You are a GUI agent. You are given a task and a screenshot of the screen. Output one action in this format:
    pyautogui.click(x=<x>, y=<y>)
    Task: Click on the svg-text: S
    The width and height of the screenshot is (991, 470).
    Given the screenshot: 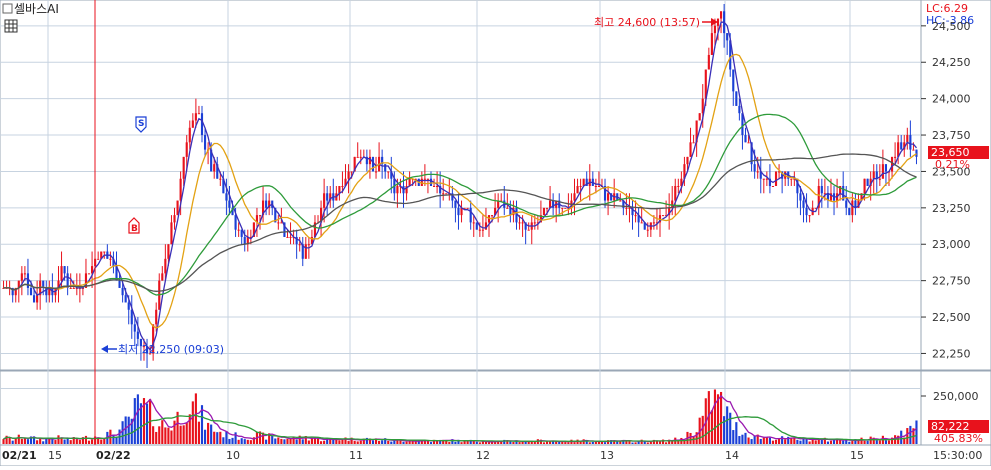 What is the action you would take?
    pyautogui.click(x=141, y=124)
    